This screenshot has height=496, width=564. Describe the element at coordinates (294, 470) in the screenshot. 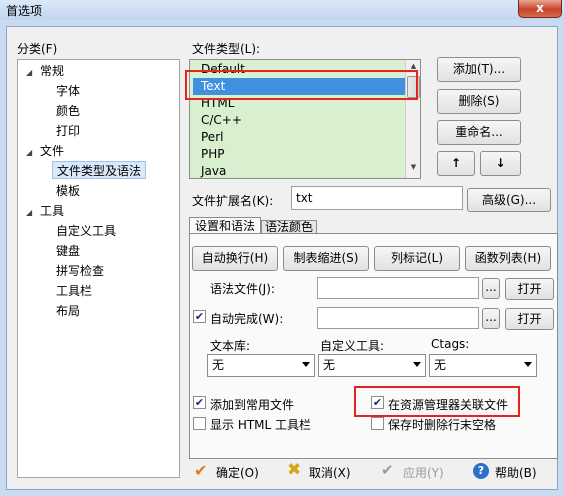

I see `cancel-x-icon: ✖` at that location.